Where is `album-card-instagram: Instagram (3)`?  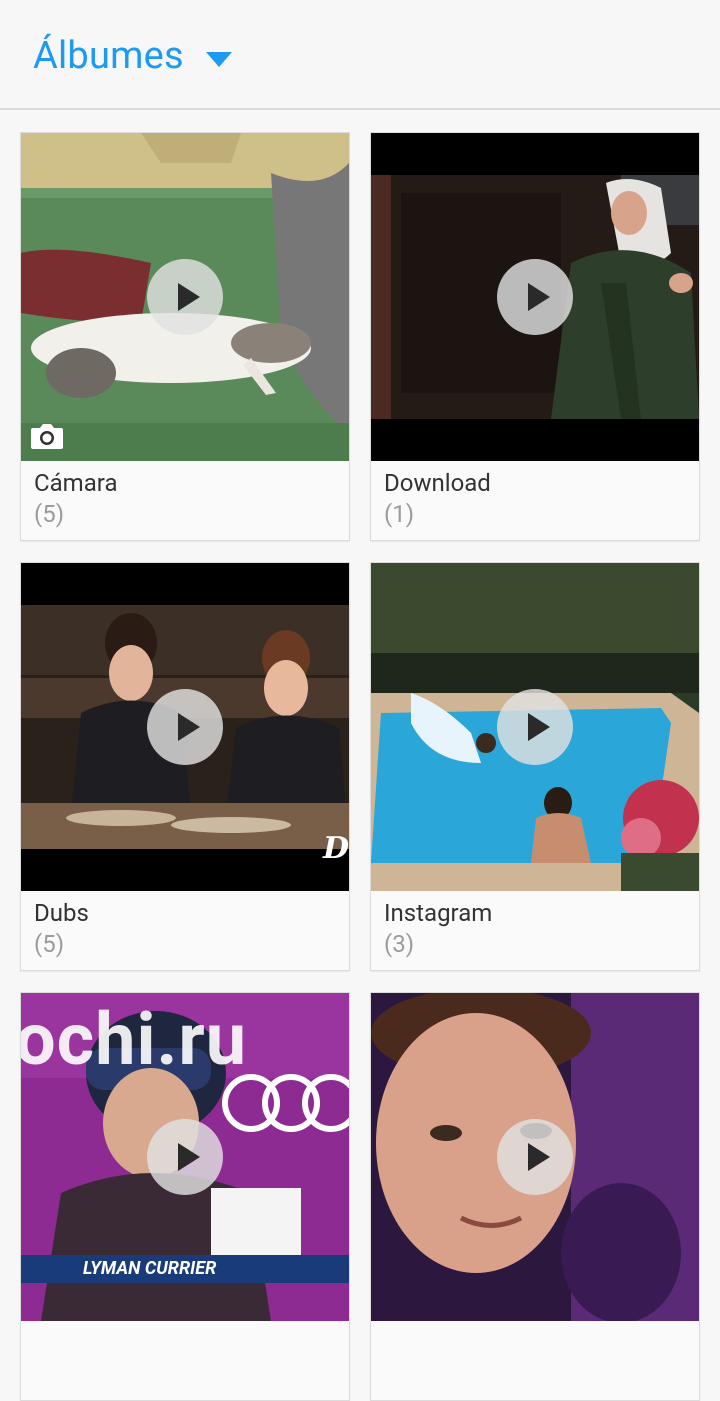
album-card-instagram: Instagram (3) is located at coordinates (535, 766).